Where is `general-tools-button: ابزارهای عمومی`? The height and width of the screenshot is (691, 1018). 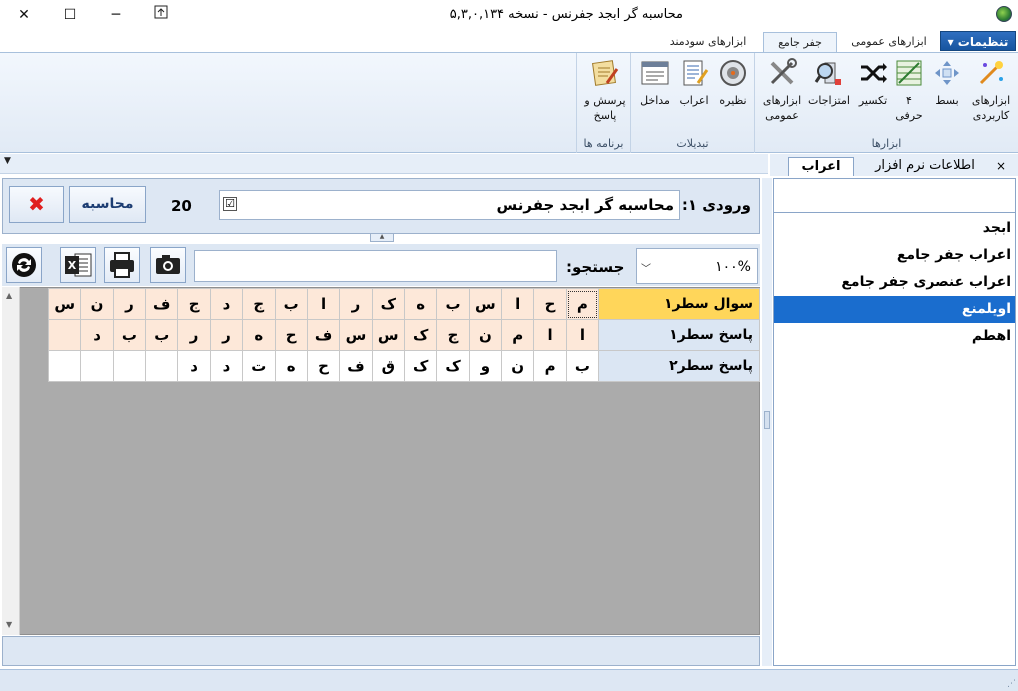 general-tools-button: ابزارهای عمومی is located at coordinates (782, 90).